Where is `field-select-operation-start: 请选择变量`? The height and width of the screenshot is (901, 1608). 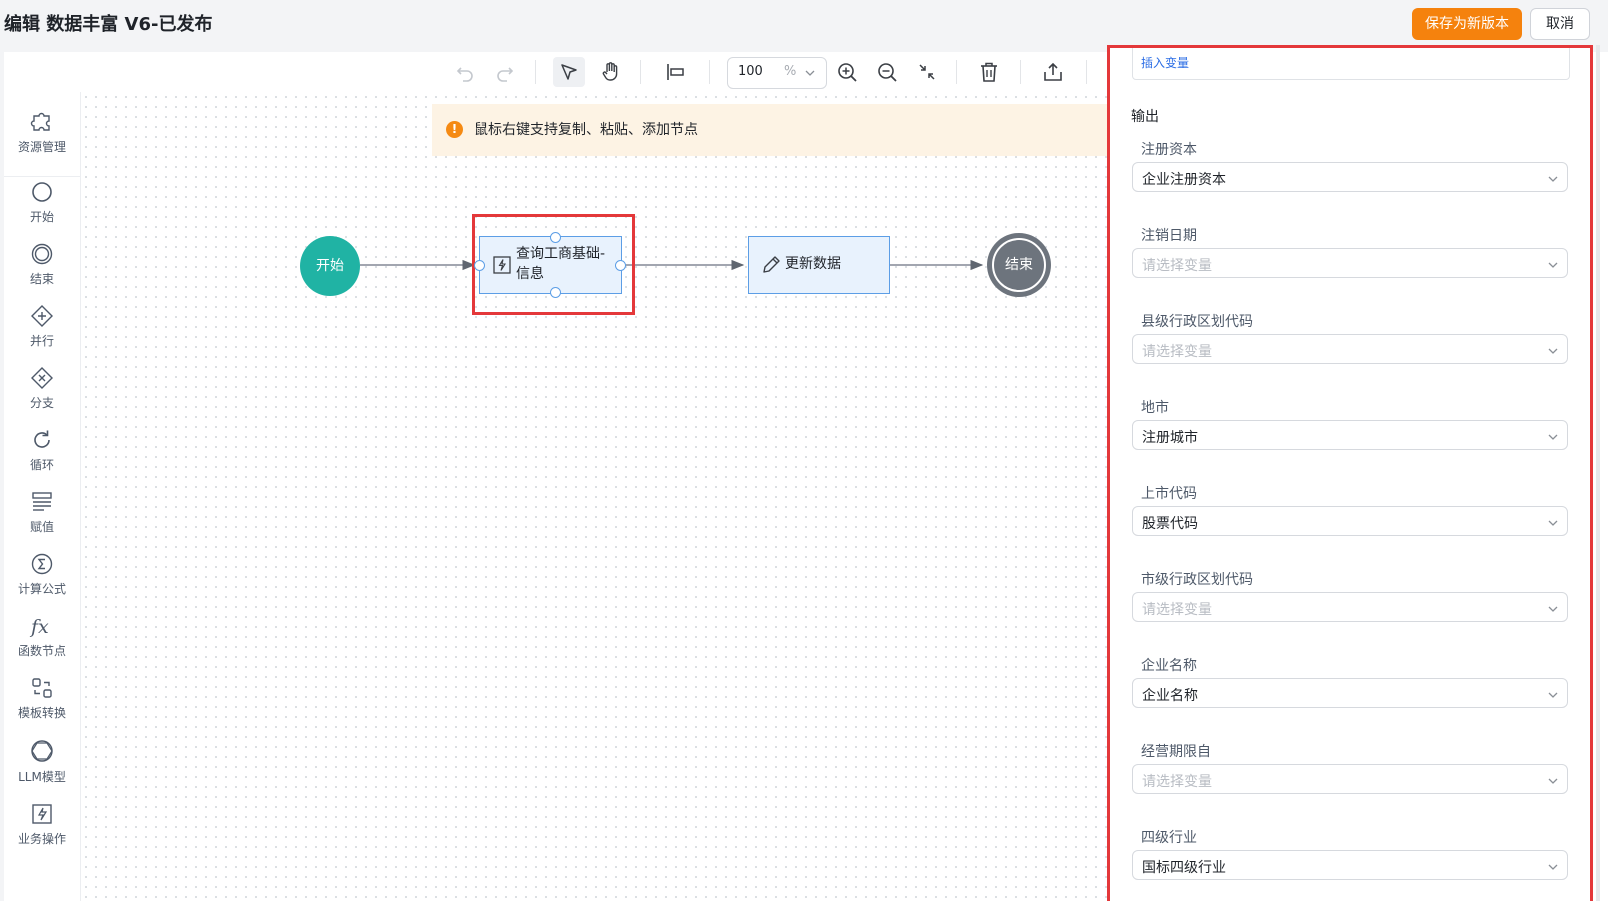
field-select-operation-start: 请选择变量 is located at coordinates (1350, 779).